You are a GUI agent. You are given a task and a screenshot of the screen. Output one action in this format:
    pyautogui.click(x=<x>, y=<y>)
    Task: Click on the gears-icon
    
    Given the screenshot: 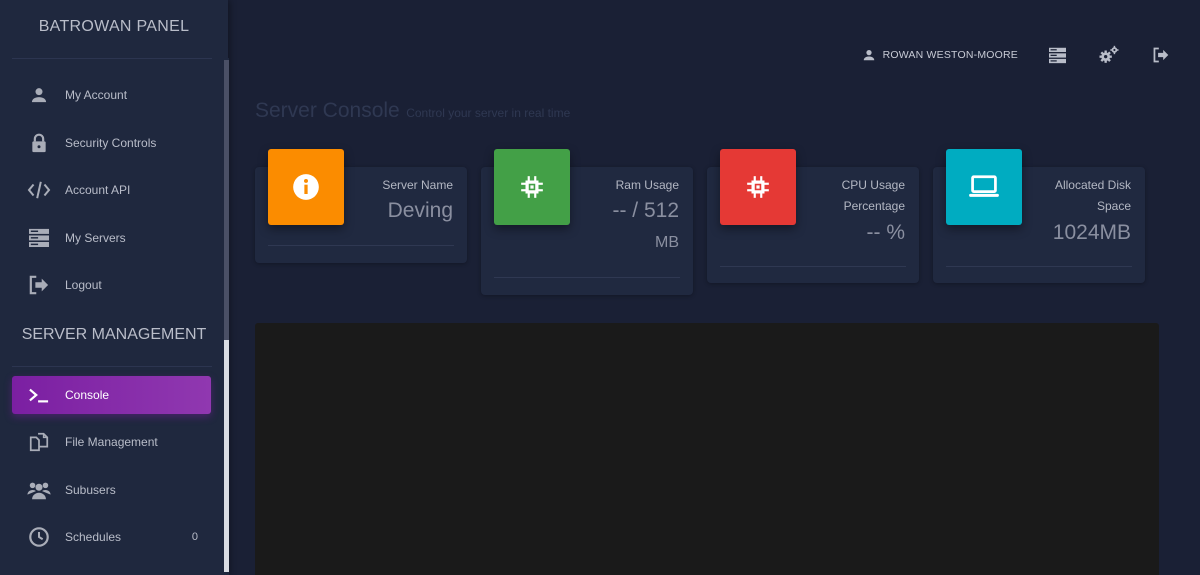 What is the action you would take?
    pyautogui.click(x=1109, y=55)
    